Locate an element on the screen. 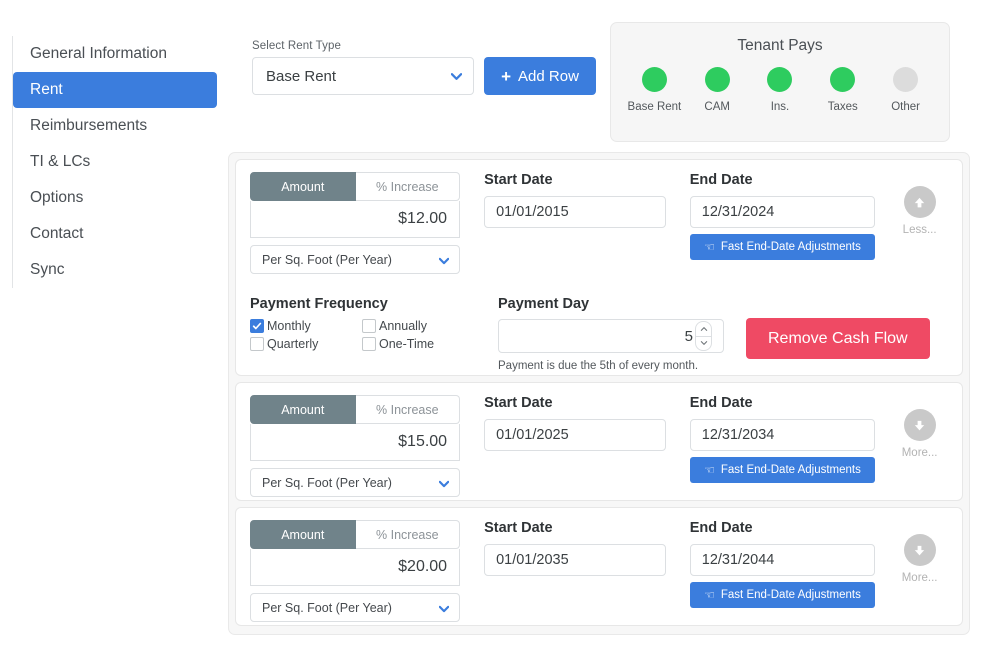 This screenshot has height=651, width=986. payment-day-title: Payment Day is located at coordinates (544, 304).